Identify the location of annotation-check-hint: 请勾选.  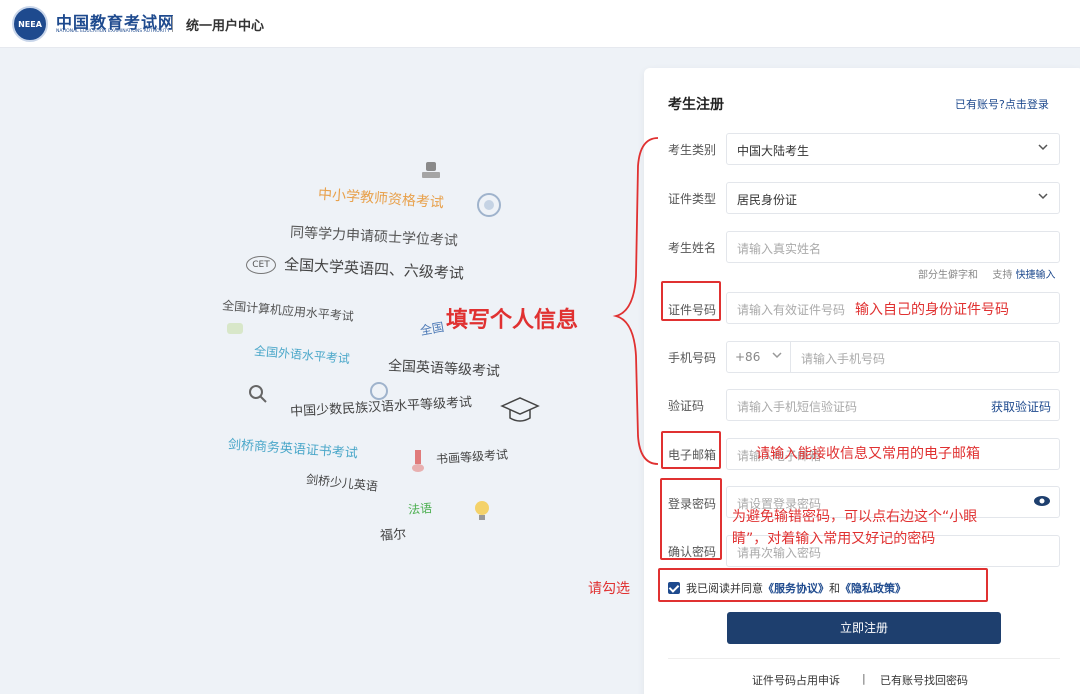
(609, 589).